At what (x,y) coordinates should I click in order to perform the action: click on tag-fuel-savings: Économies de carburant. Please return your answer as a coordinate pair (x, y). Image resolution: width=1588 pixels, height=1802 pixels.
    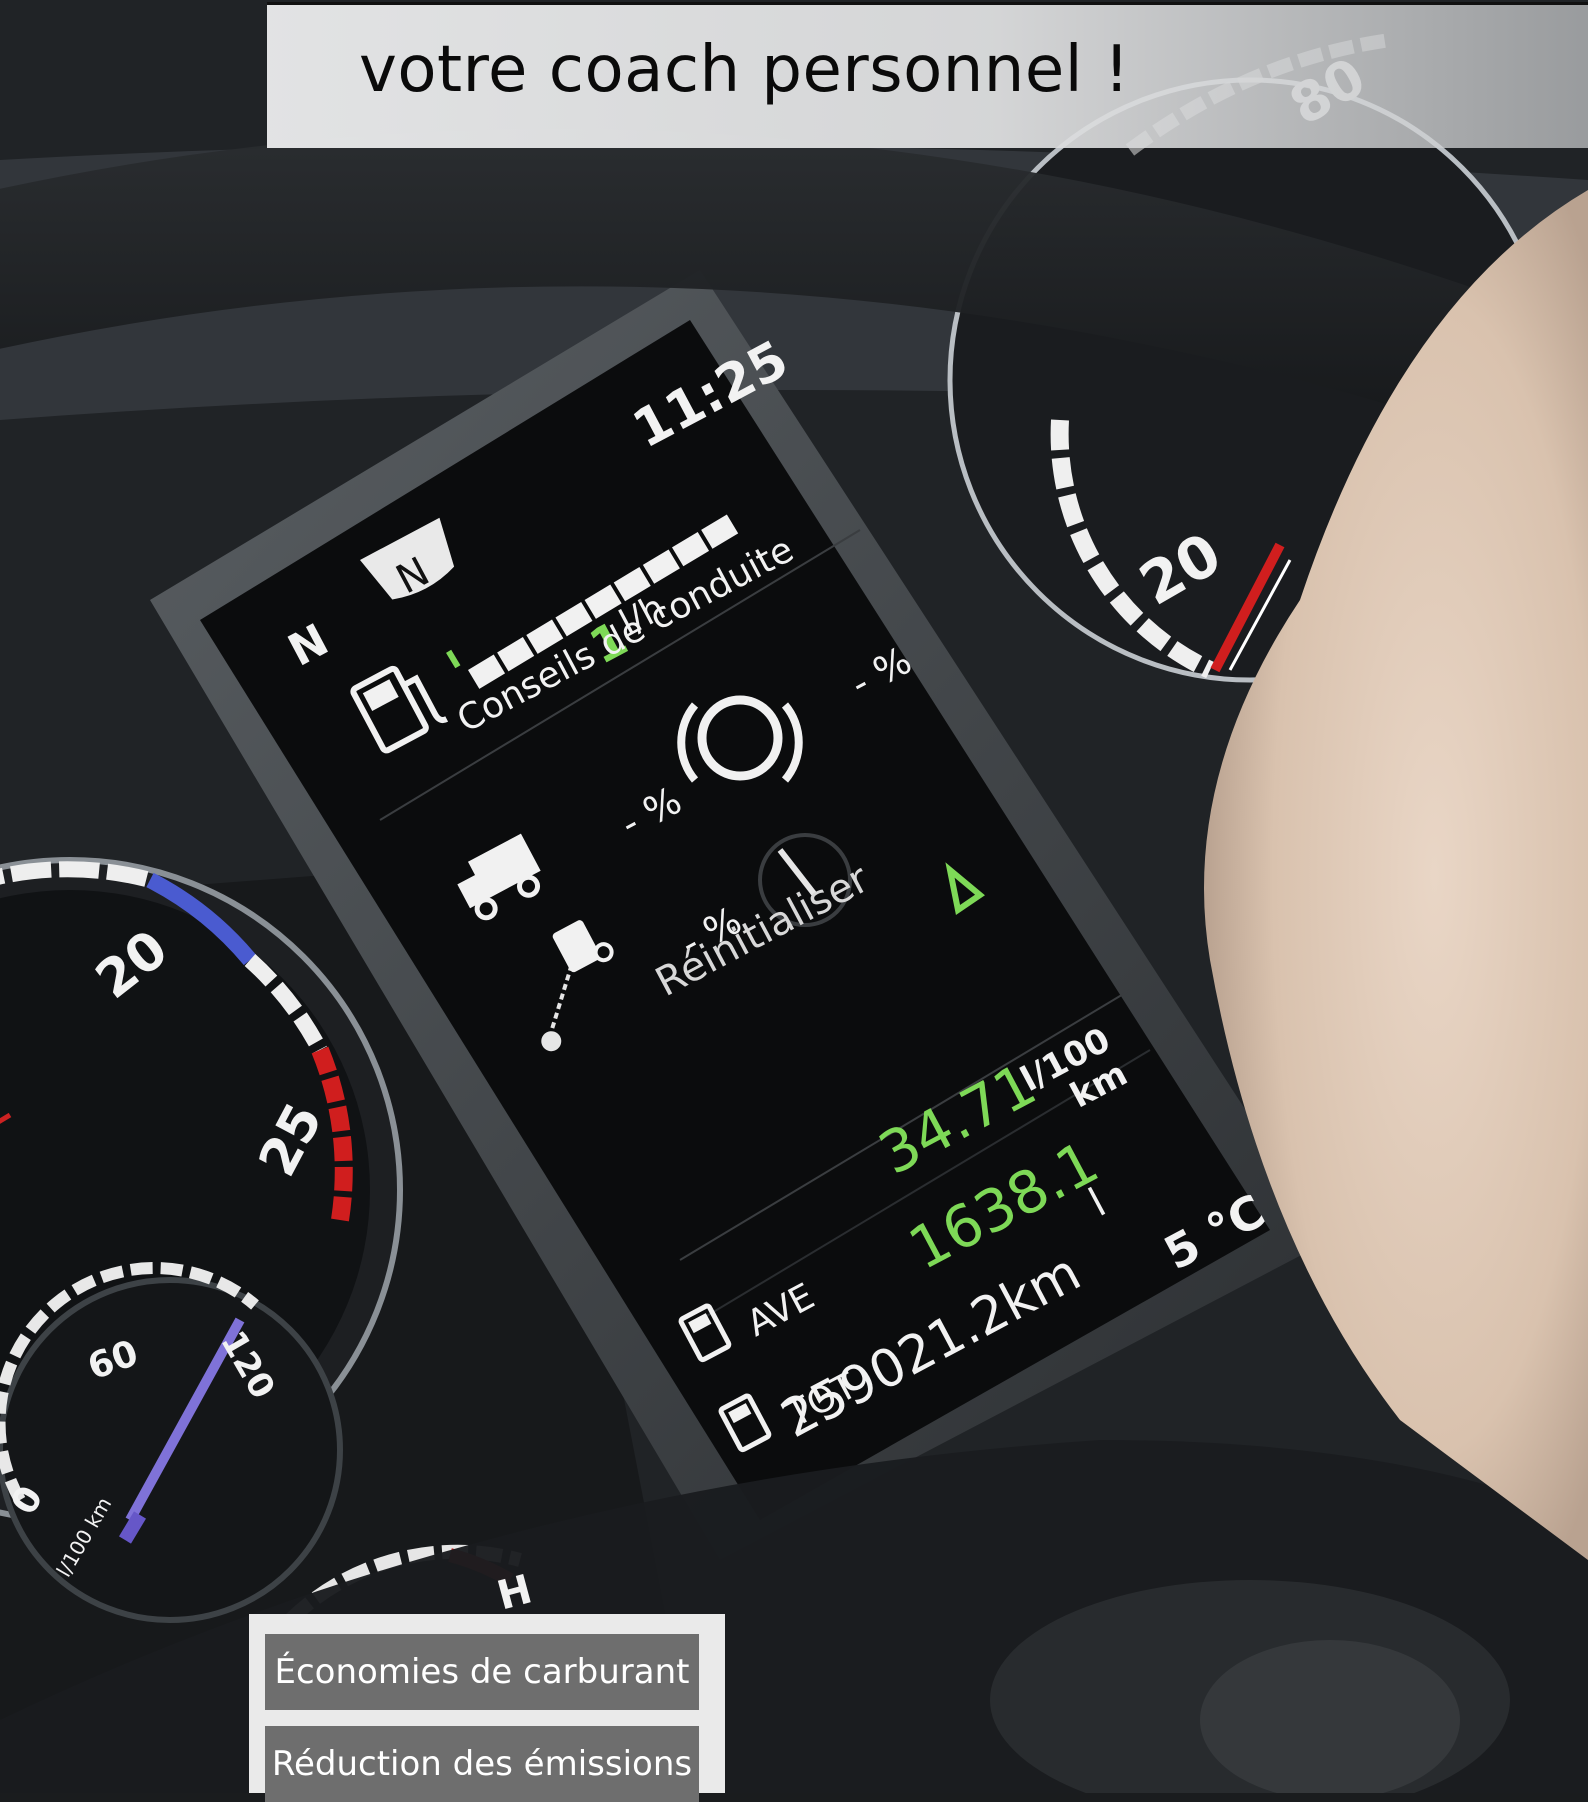
    Looking at the image, I should click on (482, 1672).